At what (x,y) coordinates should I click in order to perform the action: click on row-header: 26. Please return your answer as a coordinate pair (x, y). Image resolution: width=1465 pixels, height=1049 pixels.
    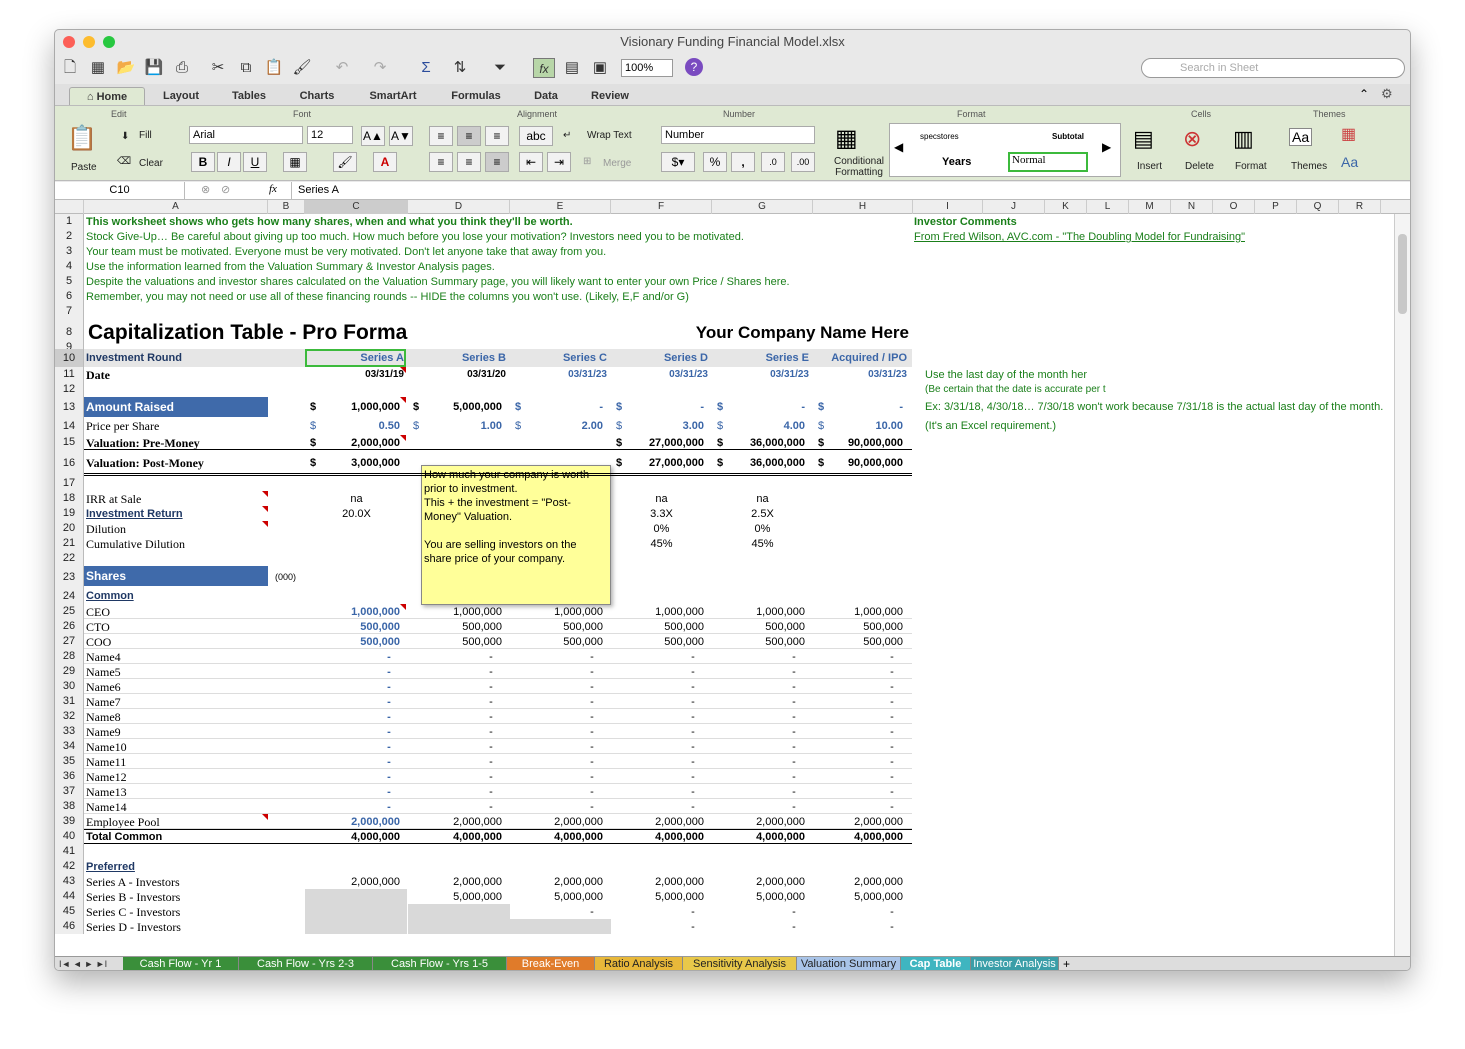
    Looking at the image, I should click on (69, 626).